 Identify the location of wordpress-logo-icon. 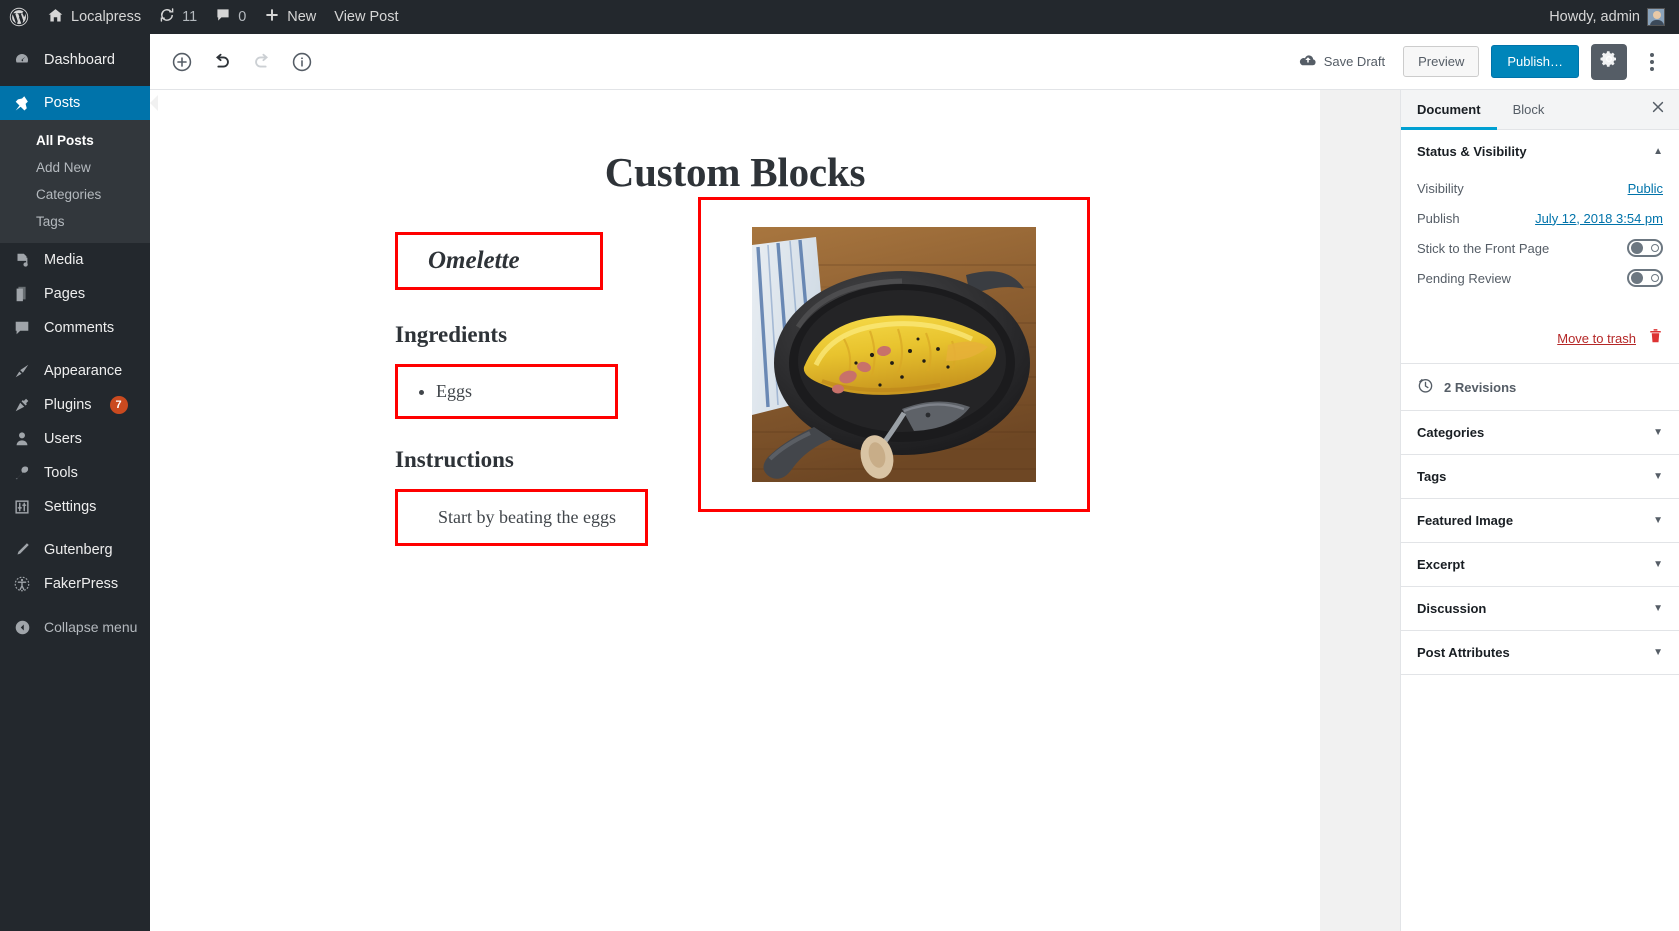
(19, 17).